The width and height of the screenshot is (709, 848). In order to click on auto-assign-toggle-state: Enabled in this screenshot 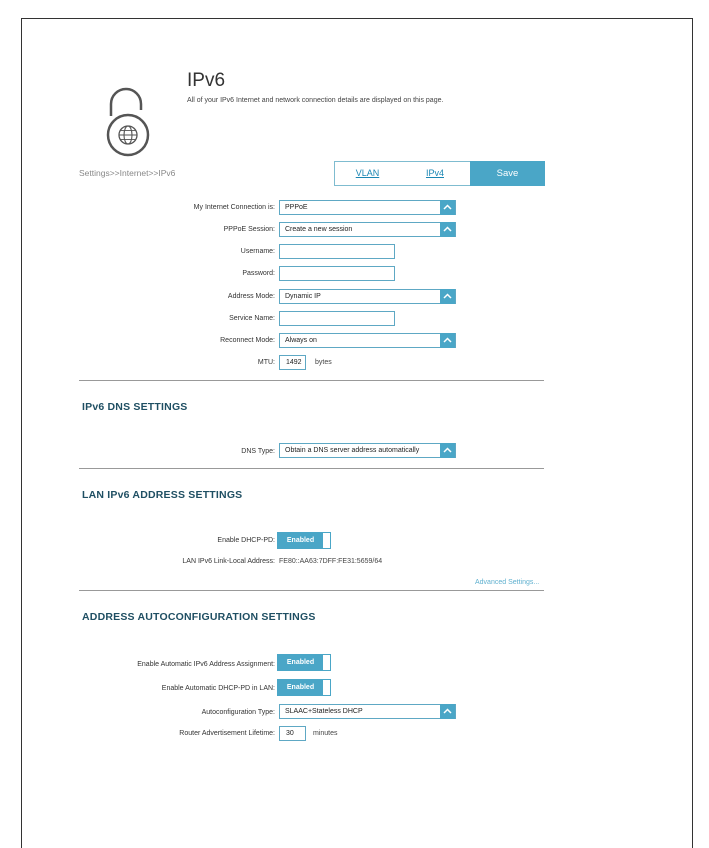, I will do `click(300, 662)`.